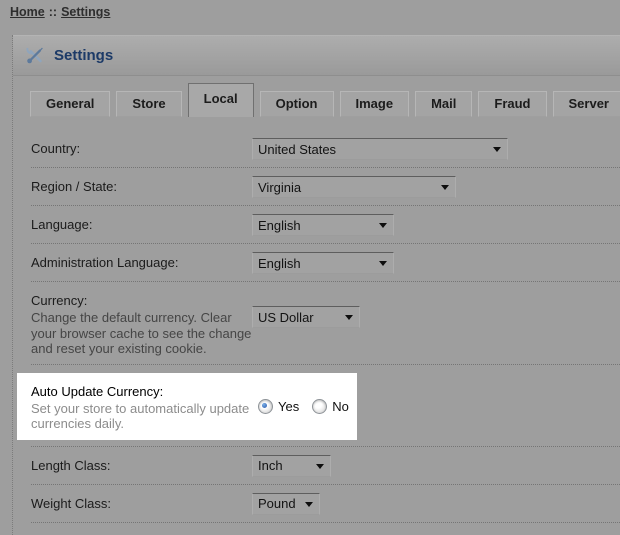 Image resolution: width=620 pixels, height=535 pixels. Describe the element at coordinates (97, 391) in the screenshot. I see `auto-update-currency-label: Auto Update Currency:` at that location.